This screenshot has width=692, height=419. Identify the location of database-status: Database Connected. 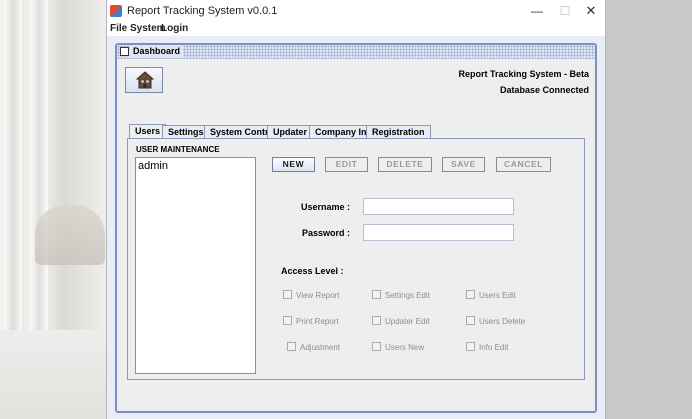
(544, 90).